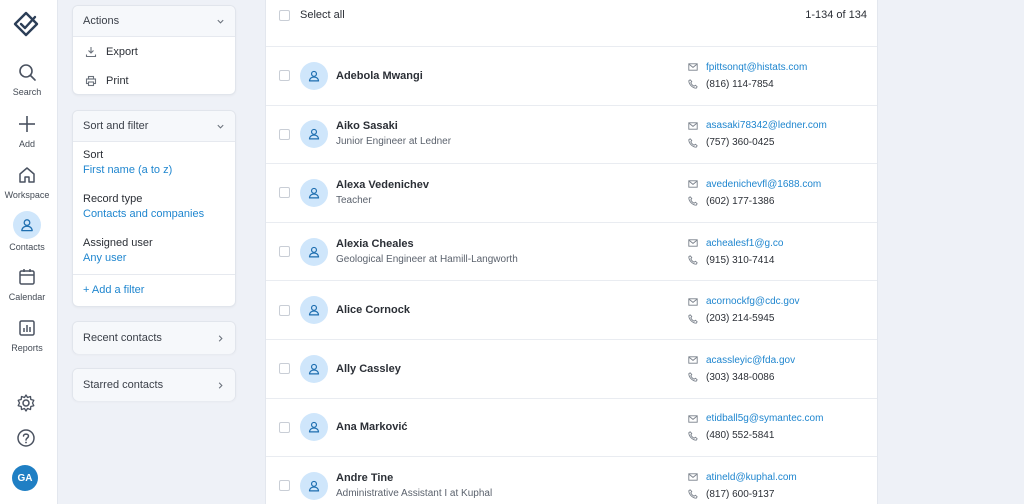 This screenshot has width=1024, height=504. Describe the element at coordinates (220, 385) in the screenshot. I see `chevron-right-icon` at that location.